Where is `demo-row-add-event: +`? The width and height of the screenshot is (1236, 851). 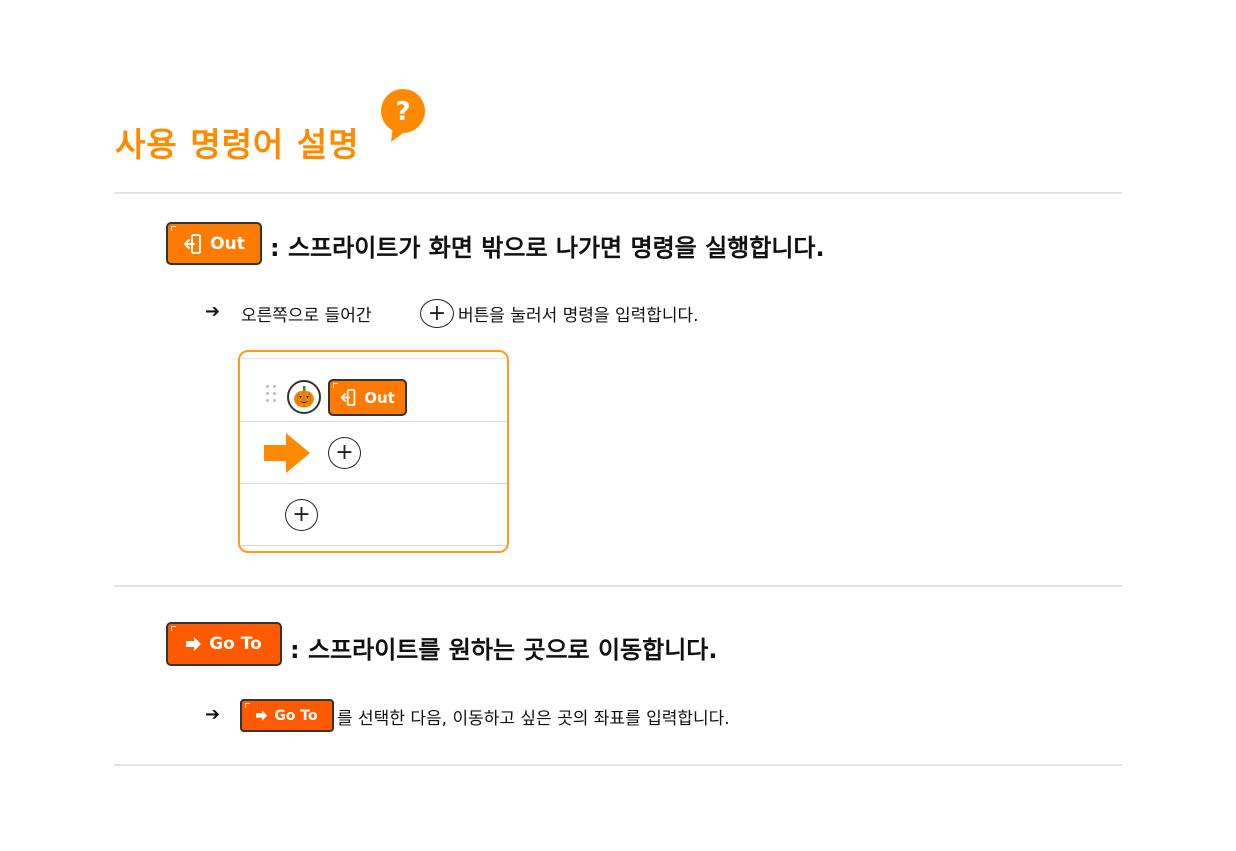 demo-row-add-event: + is located at coordinates (373, 514).